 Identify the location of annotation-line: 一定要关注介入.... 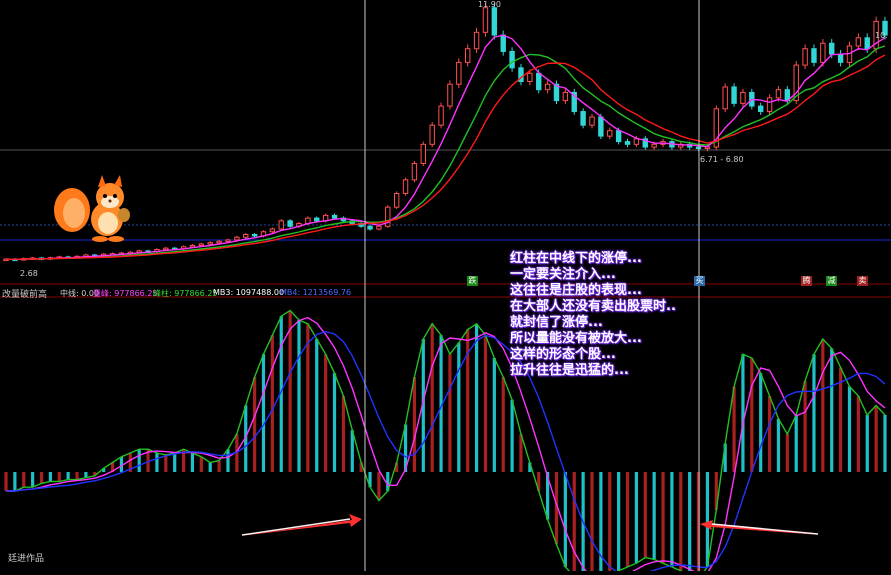
(563, 274).